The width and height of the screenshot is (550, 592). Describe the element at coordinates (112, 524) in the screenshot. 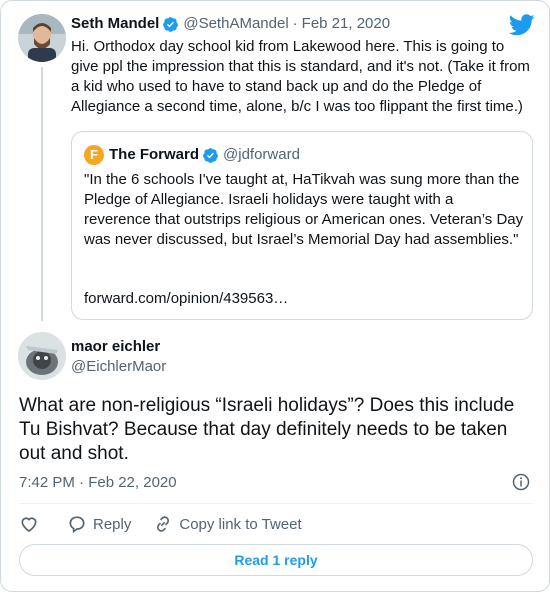

I see `reply-label: Reply` at that location.